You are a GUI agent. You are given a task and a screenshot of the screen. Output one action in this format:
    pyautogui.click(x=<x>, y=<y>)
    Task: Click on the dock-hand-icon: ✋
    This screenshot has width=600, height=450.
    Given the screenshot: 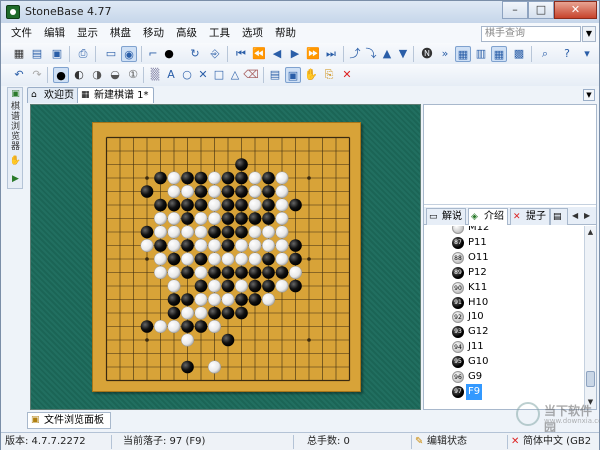 What is the action you would take?
    pyautogui.click(x=15, y=161)
    